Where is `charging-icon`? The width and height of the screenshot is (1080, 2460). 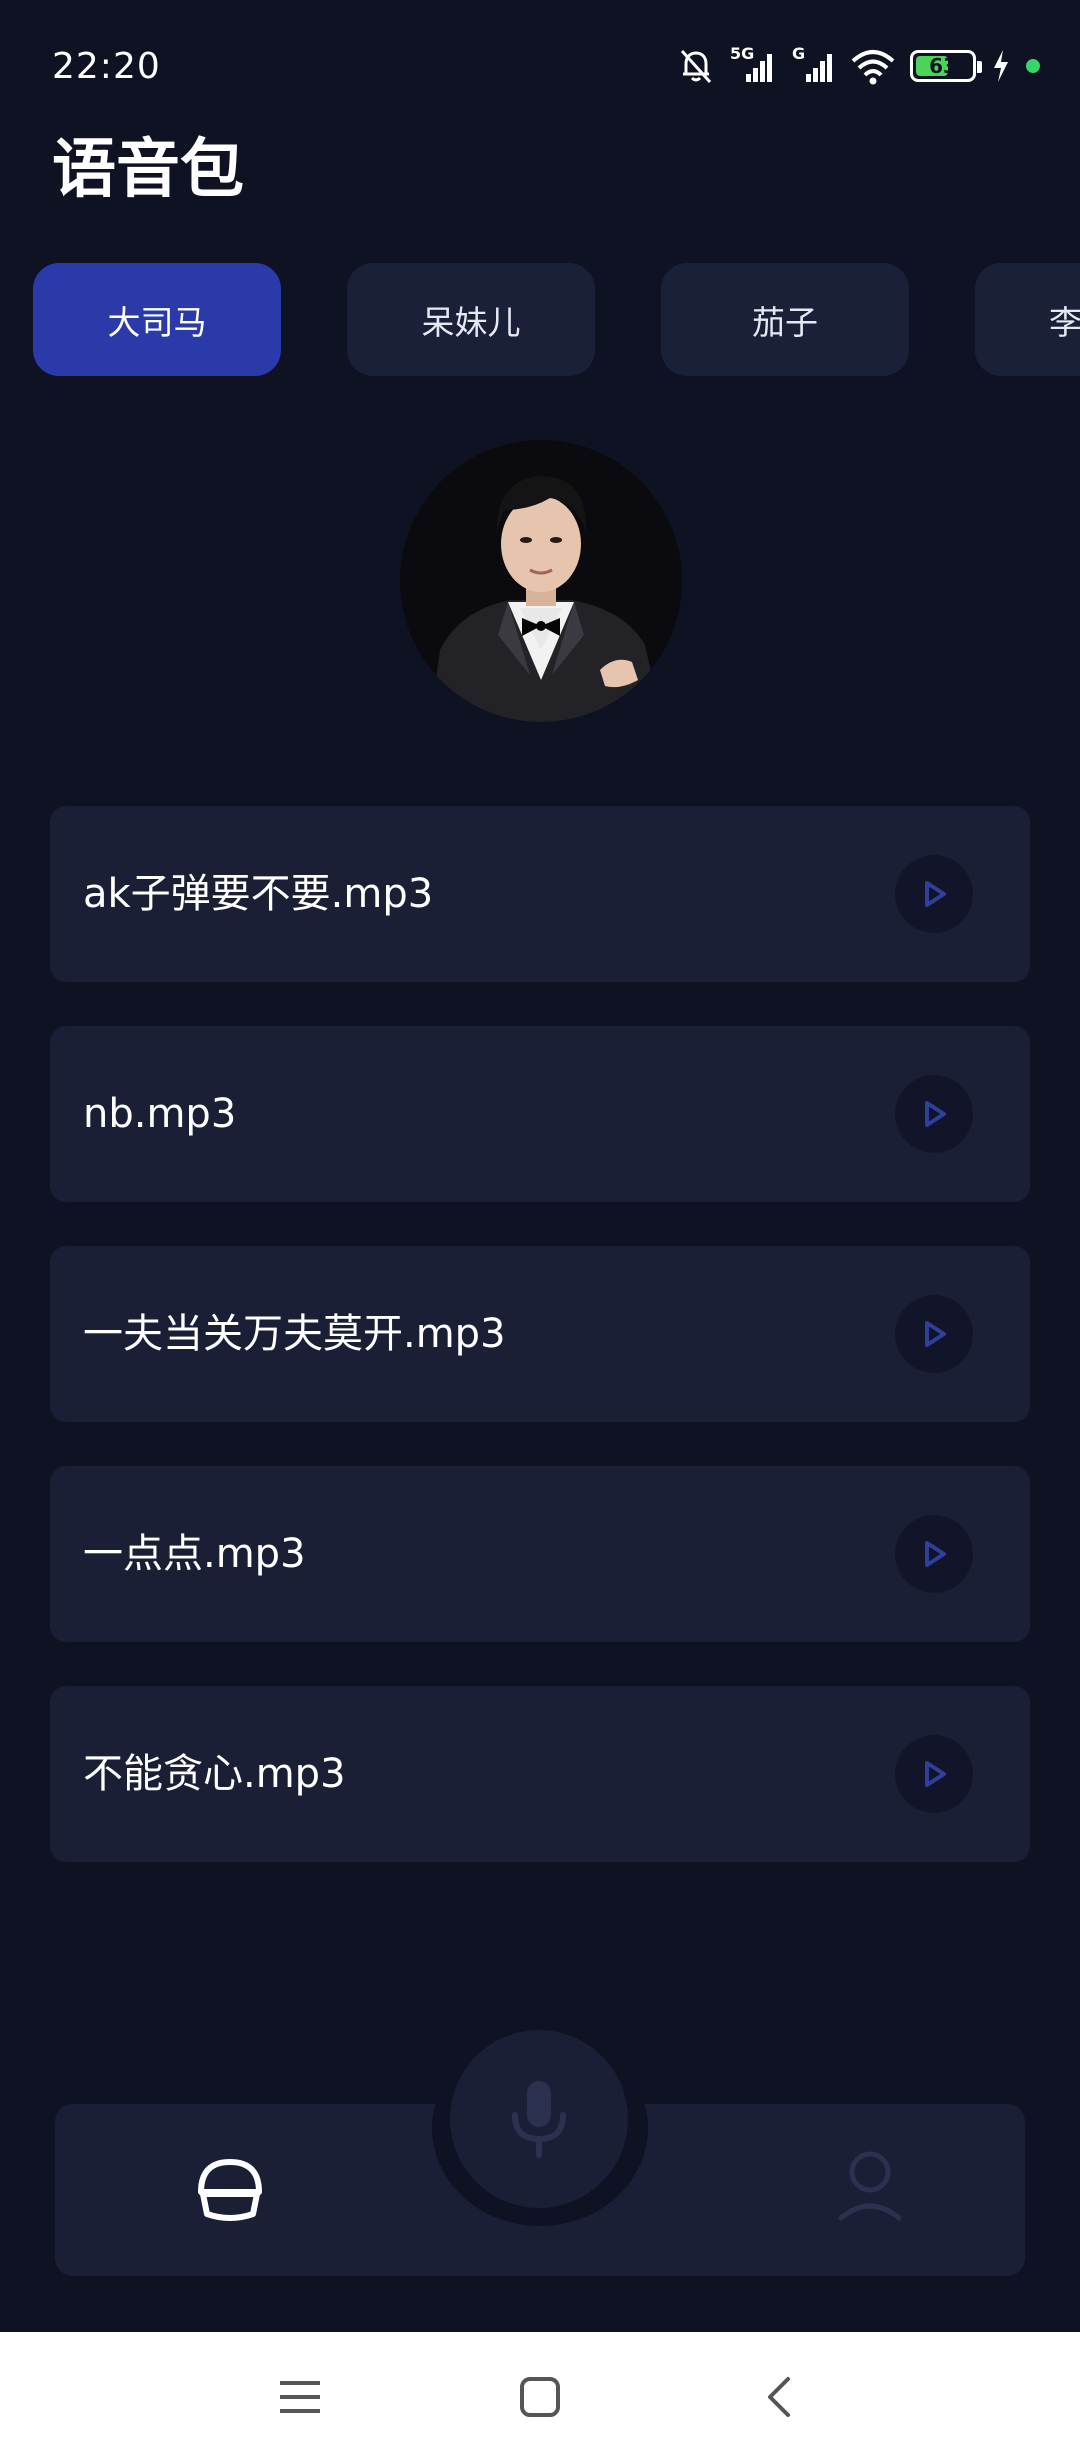
charging-icon is located at coordinates (1001, 66).